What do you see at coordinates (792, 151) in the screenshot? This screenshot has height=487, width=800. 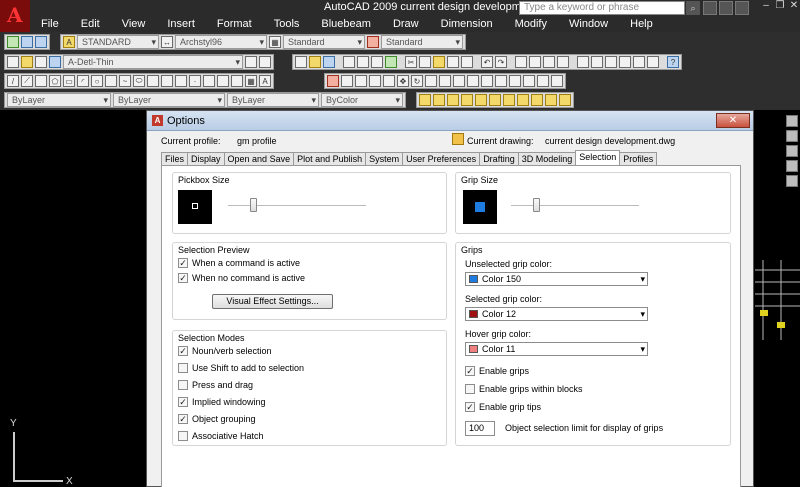 I see `zoom-extents-icon` at bounding box center [792, 151].